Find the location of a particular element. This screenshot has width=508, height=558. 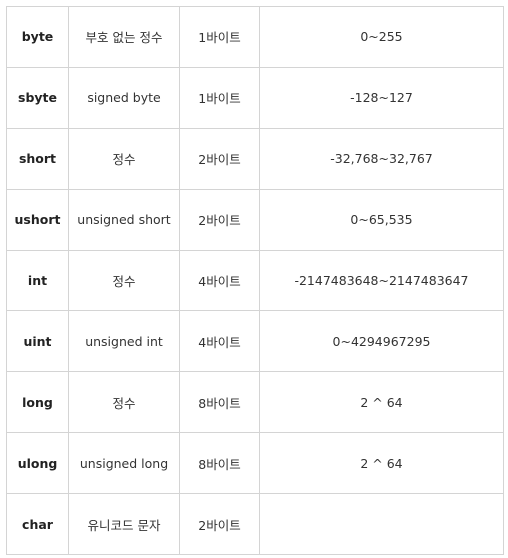

table-row: sbyte signed byte 1바이트 -128~127 is located at coordinates (255, 97).